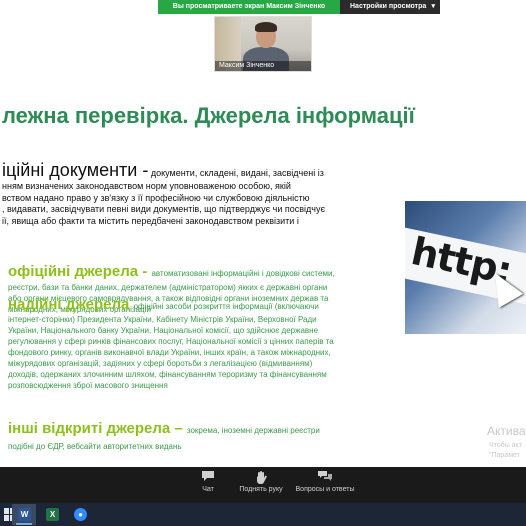 The height and width of the screenshot is (526, 526). I want to click on activation-watermark: Актива, so click(506, 431).